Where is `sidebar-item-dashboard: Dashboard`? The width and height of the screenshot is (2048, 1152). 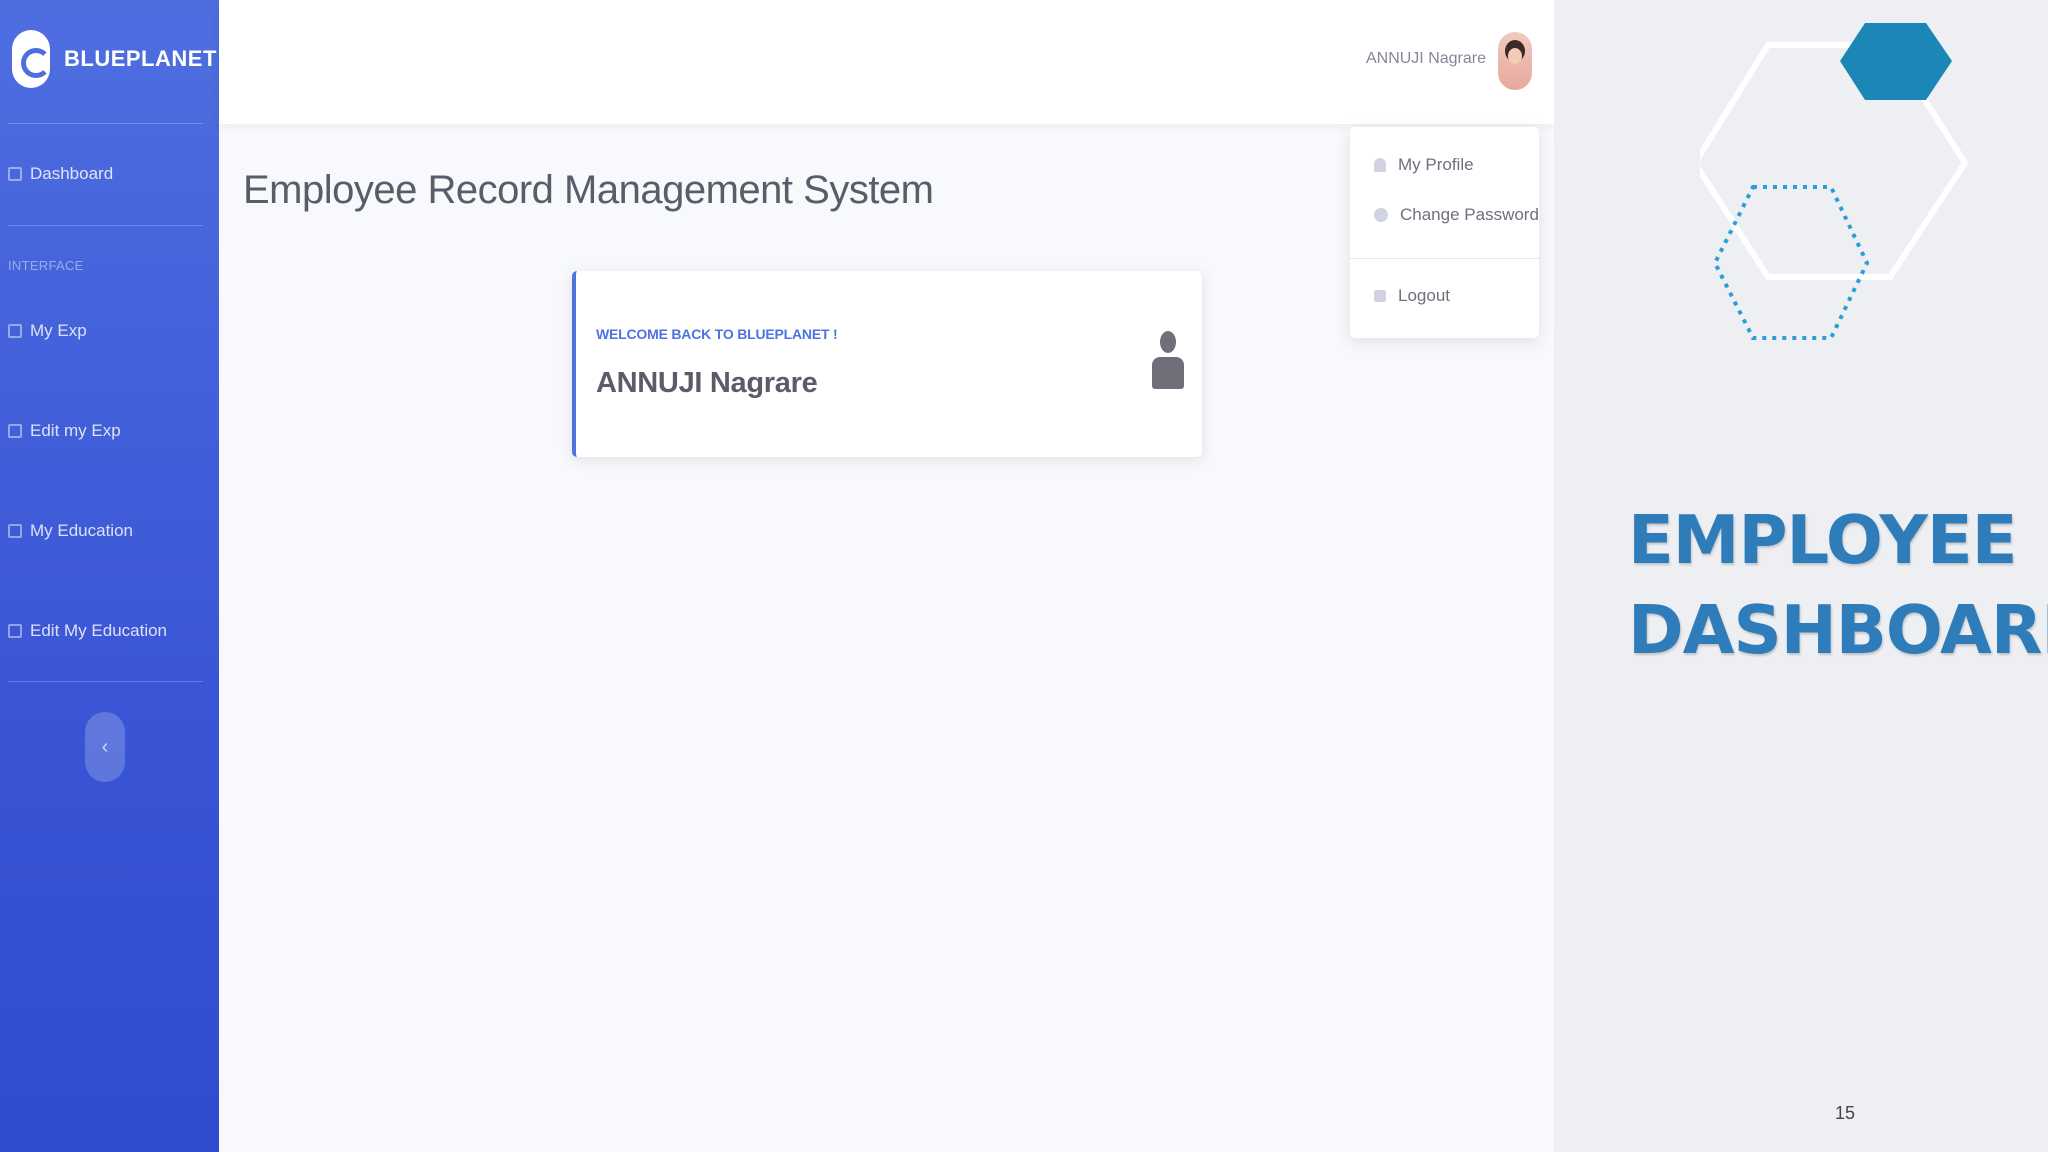 sidebar-item-dashboard: Dashboard is located at coordinates (60, 174).